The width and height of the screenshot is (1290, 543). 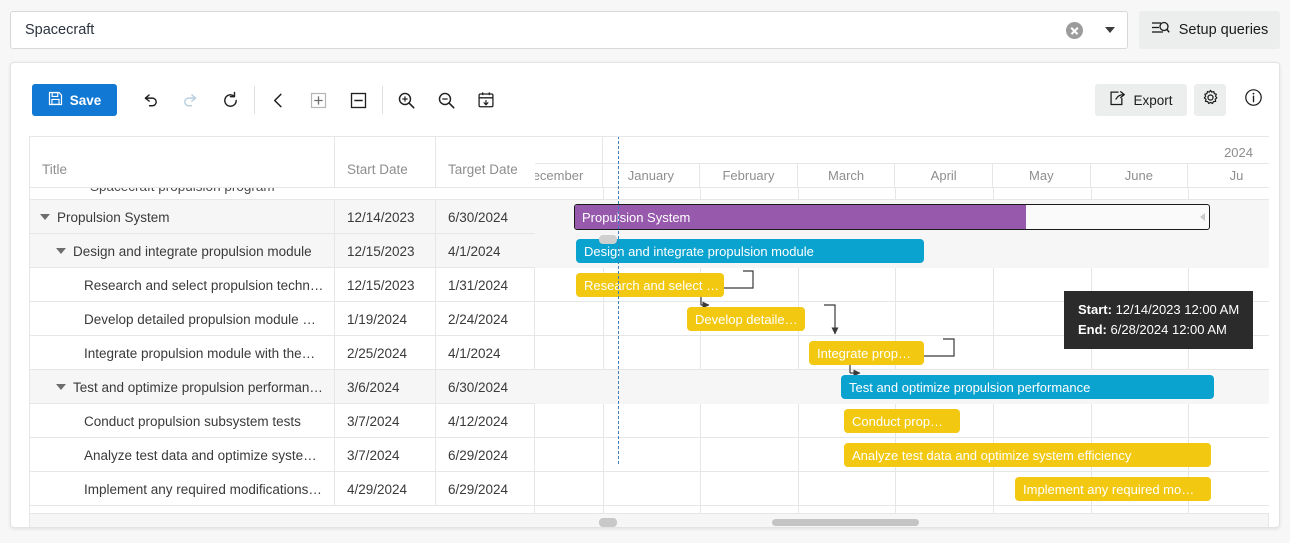 I want to click on row-title-label: Conduct propulsion subsystem tests, so click(x=192, y=421).